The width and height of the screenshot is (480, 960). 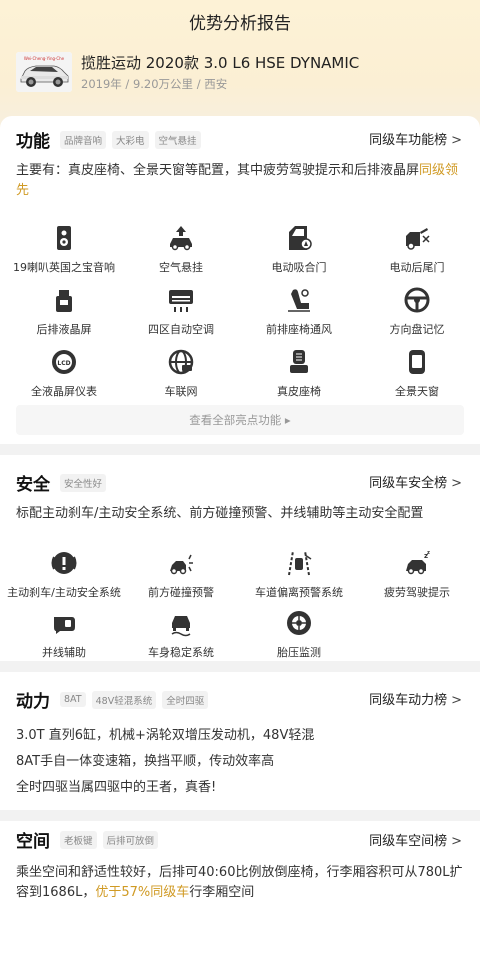 What do you see at coordinates (299, 361) in the screenshot?
I see `leather-seat-icon` at bounding box center [299, 361].